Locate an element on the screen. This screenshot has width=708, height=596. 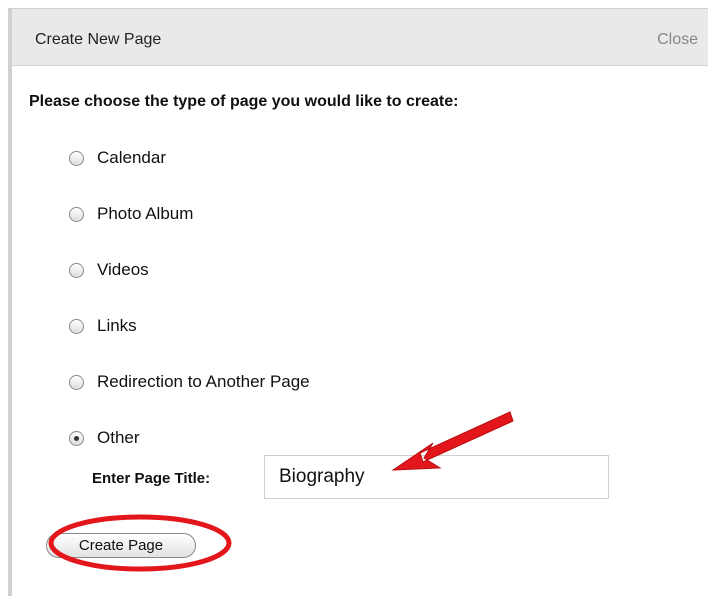
option-redirection: Redirection to Another Page is located at coordinates (189, 382).